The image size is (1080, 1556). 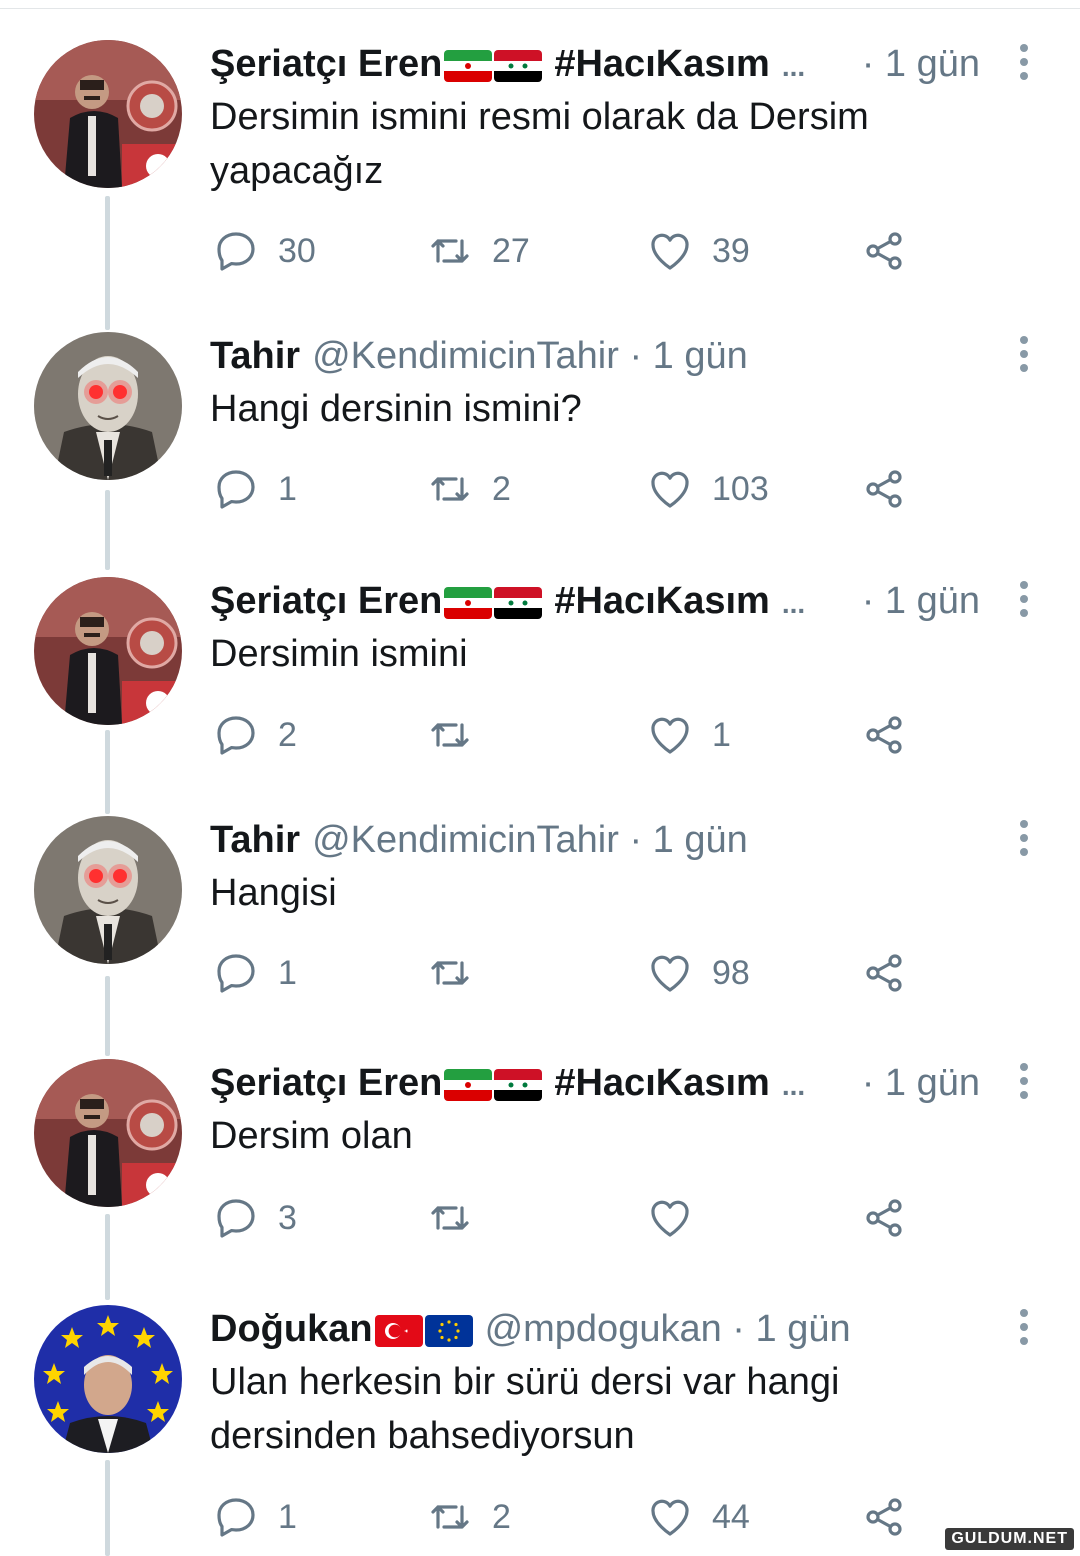 I want to click on like-button: 44, so click(x=698, y=1517).